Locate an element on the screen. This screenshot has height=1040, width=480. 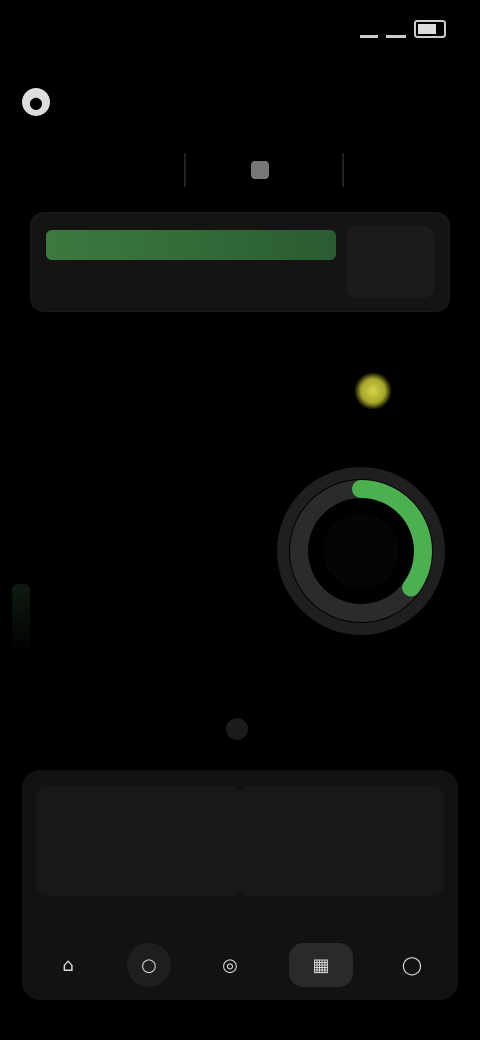
promo-banner is located at coordinates (240, 262).